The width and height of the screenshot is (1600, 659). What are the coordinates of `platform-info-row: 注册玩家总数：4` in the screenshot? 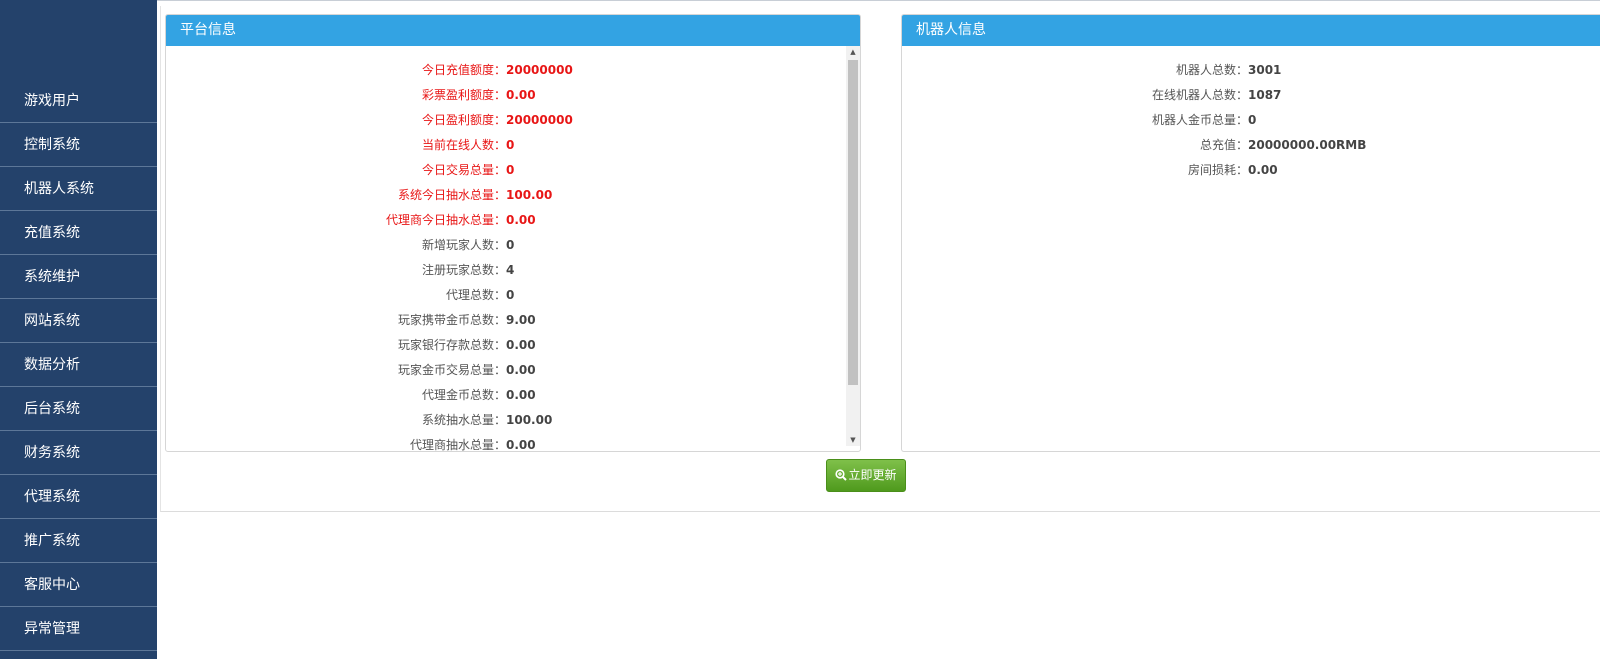 It's located at (513, 270).